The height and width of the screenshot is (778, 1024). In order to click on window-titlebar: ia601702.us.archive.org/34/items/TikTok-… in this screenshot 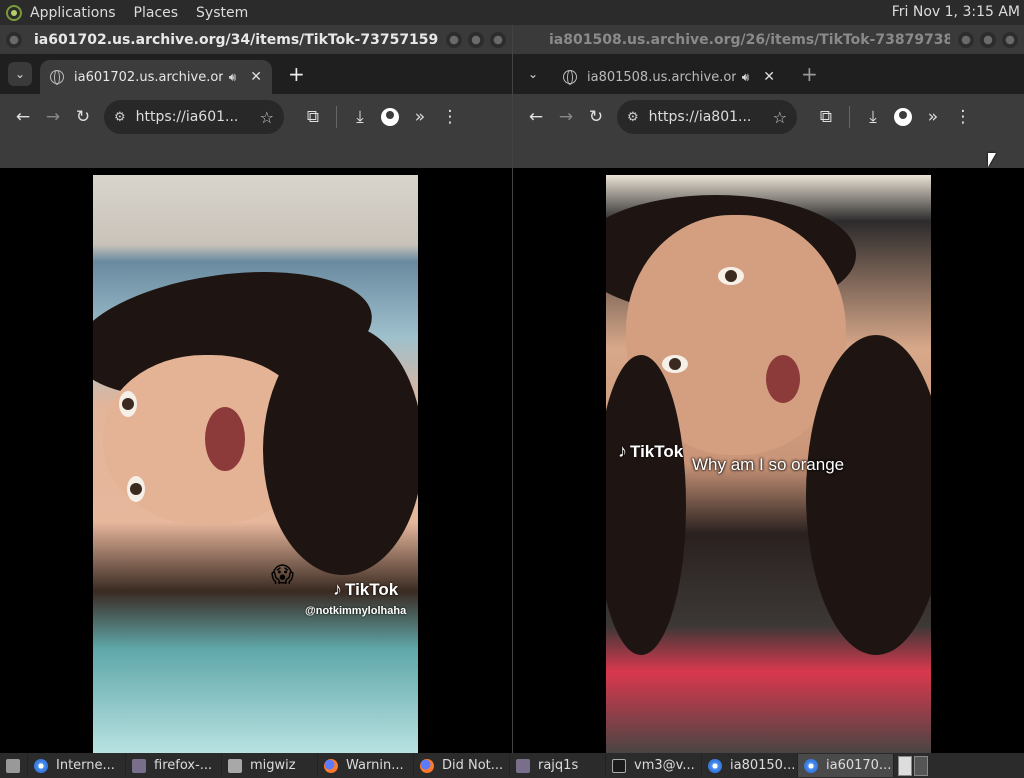, I will do `click(256, 39)`.